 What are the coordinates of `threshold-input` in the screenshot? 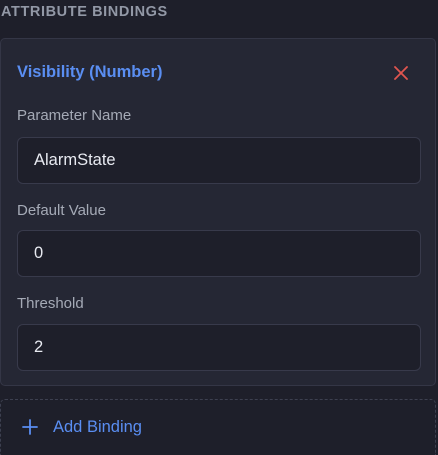 It's located at (219, 347).